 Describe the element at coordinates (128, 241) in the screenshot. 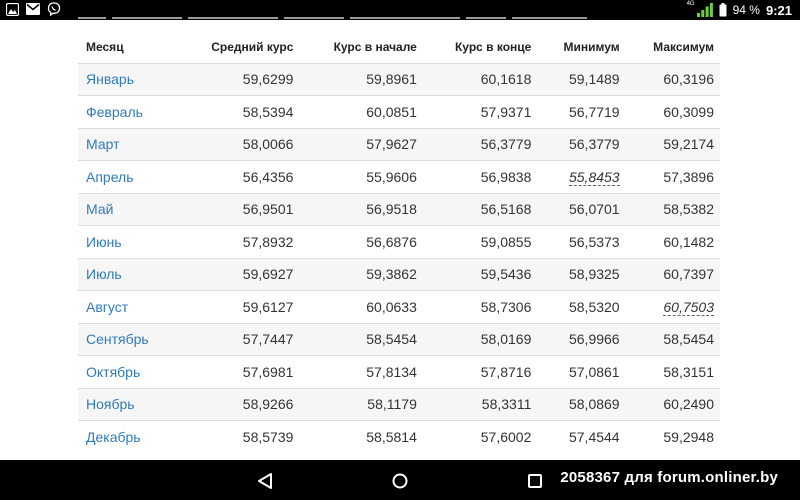

I see `month-link: Июнь` at that location.